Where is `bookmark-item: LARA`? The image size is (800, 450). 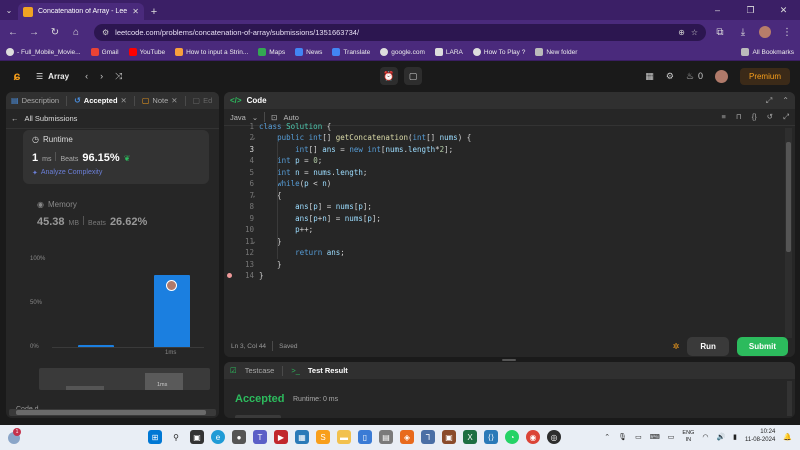 bookmark-item: LARA is located at coordinates (448, 52).